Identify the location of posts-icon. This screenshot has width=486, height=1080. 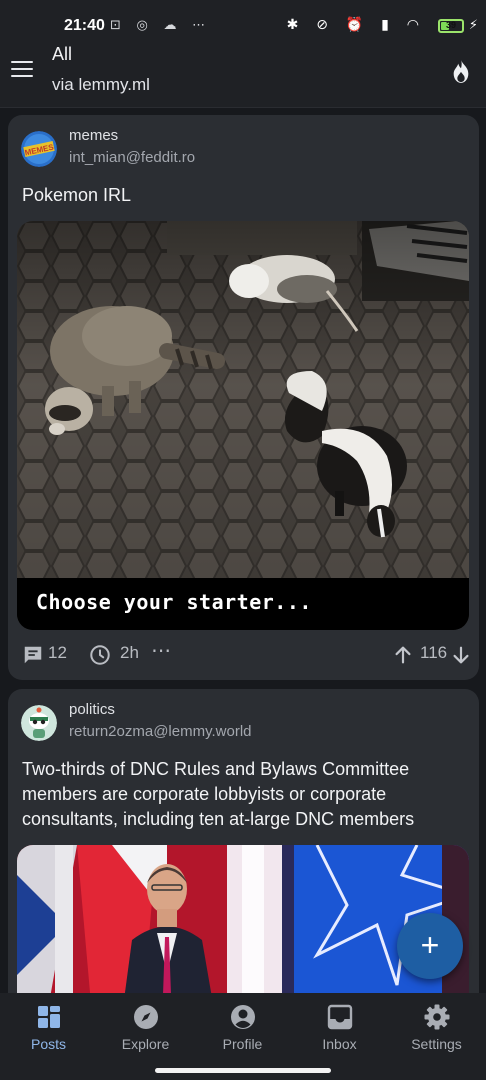
(49, 1017).